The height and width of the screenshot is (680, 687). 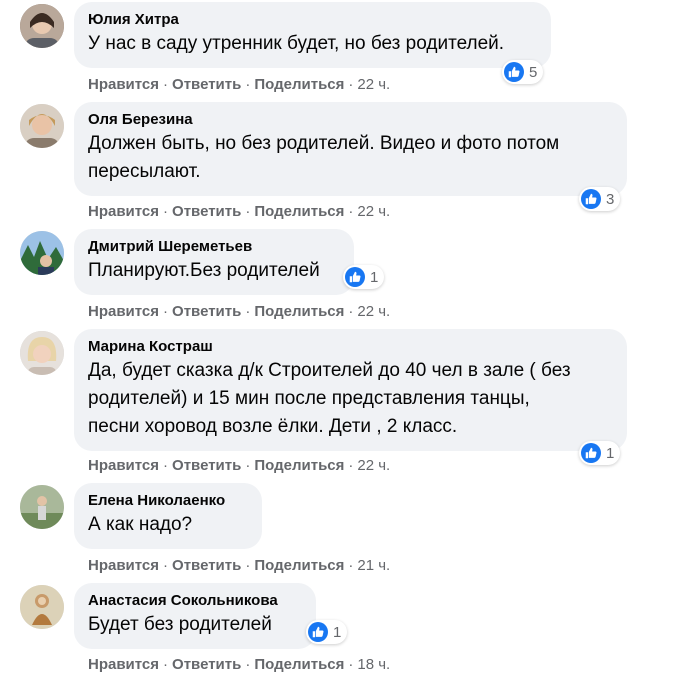 What do you see at coordinates (533, 72) in the screenshot?
I see `like-count: 5` at bounding box center [533, 72].